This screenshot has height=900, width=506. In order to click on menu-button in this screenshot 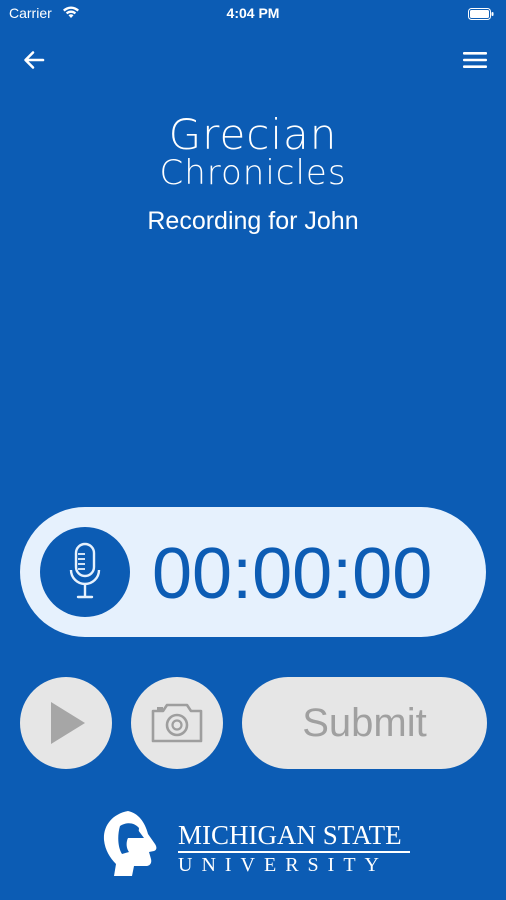, I will do `click(475, 60)`.